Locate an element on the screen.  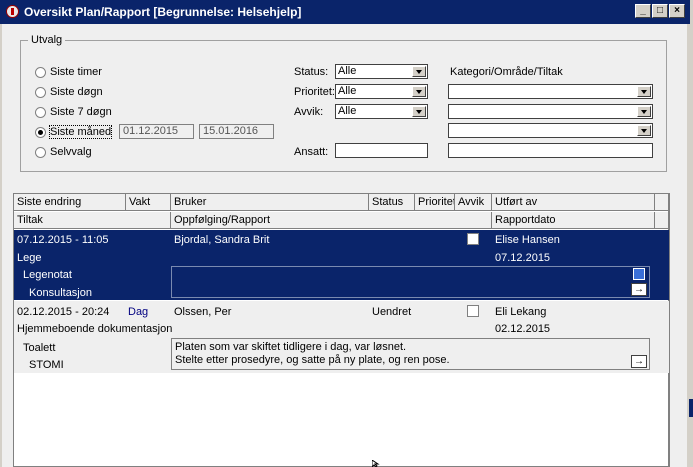
app-icon is located at coordinates (12, 11).